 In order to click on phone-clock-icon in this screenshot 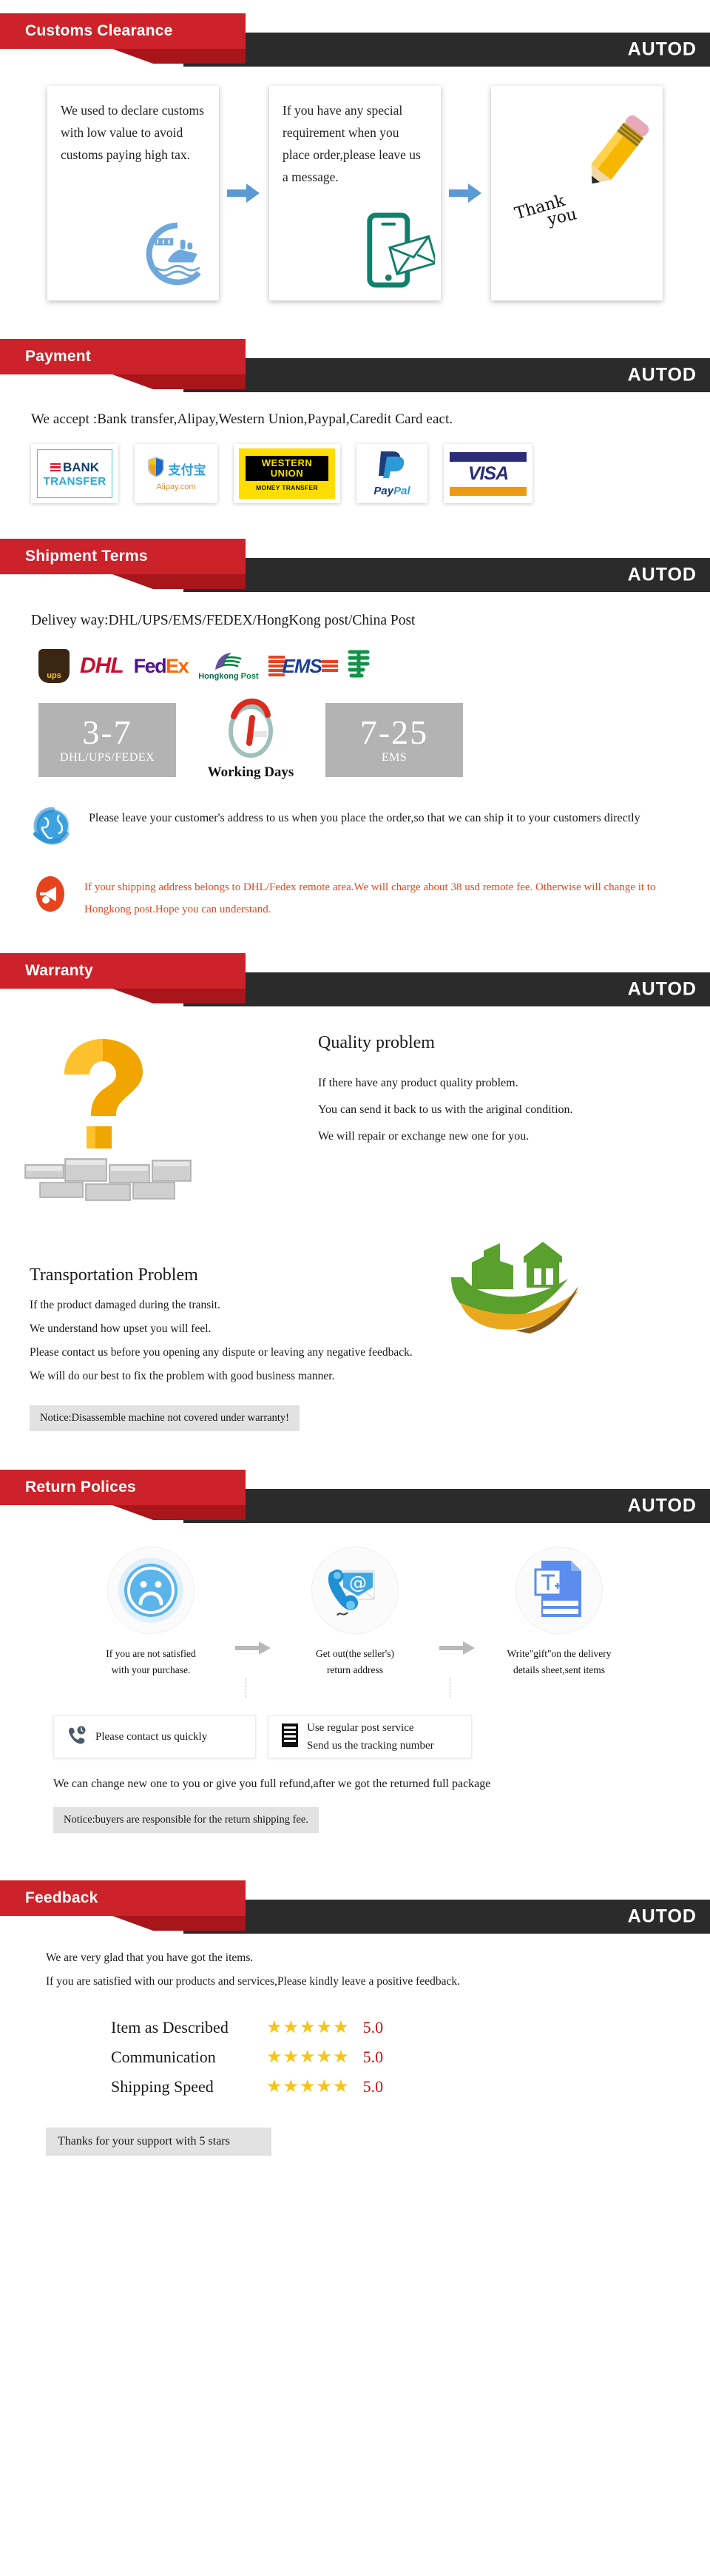, I will do `click(77, 1737)`.